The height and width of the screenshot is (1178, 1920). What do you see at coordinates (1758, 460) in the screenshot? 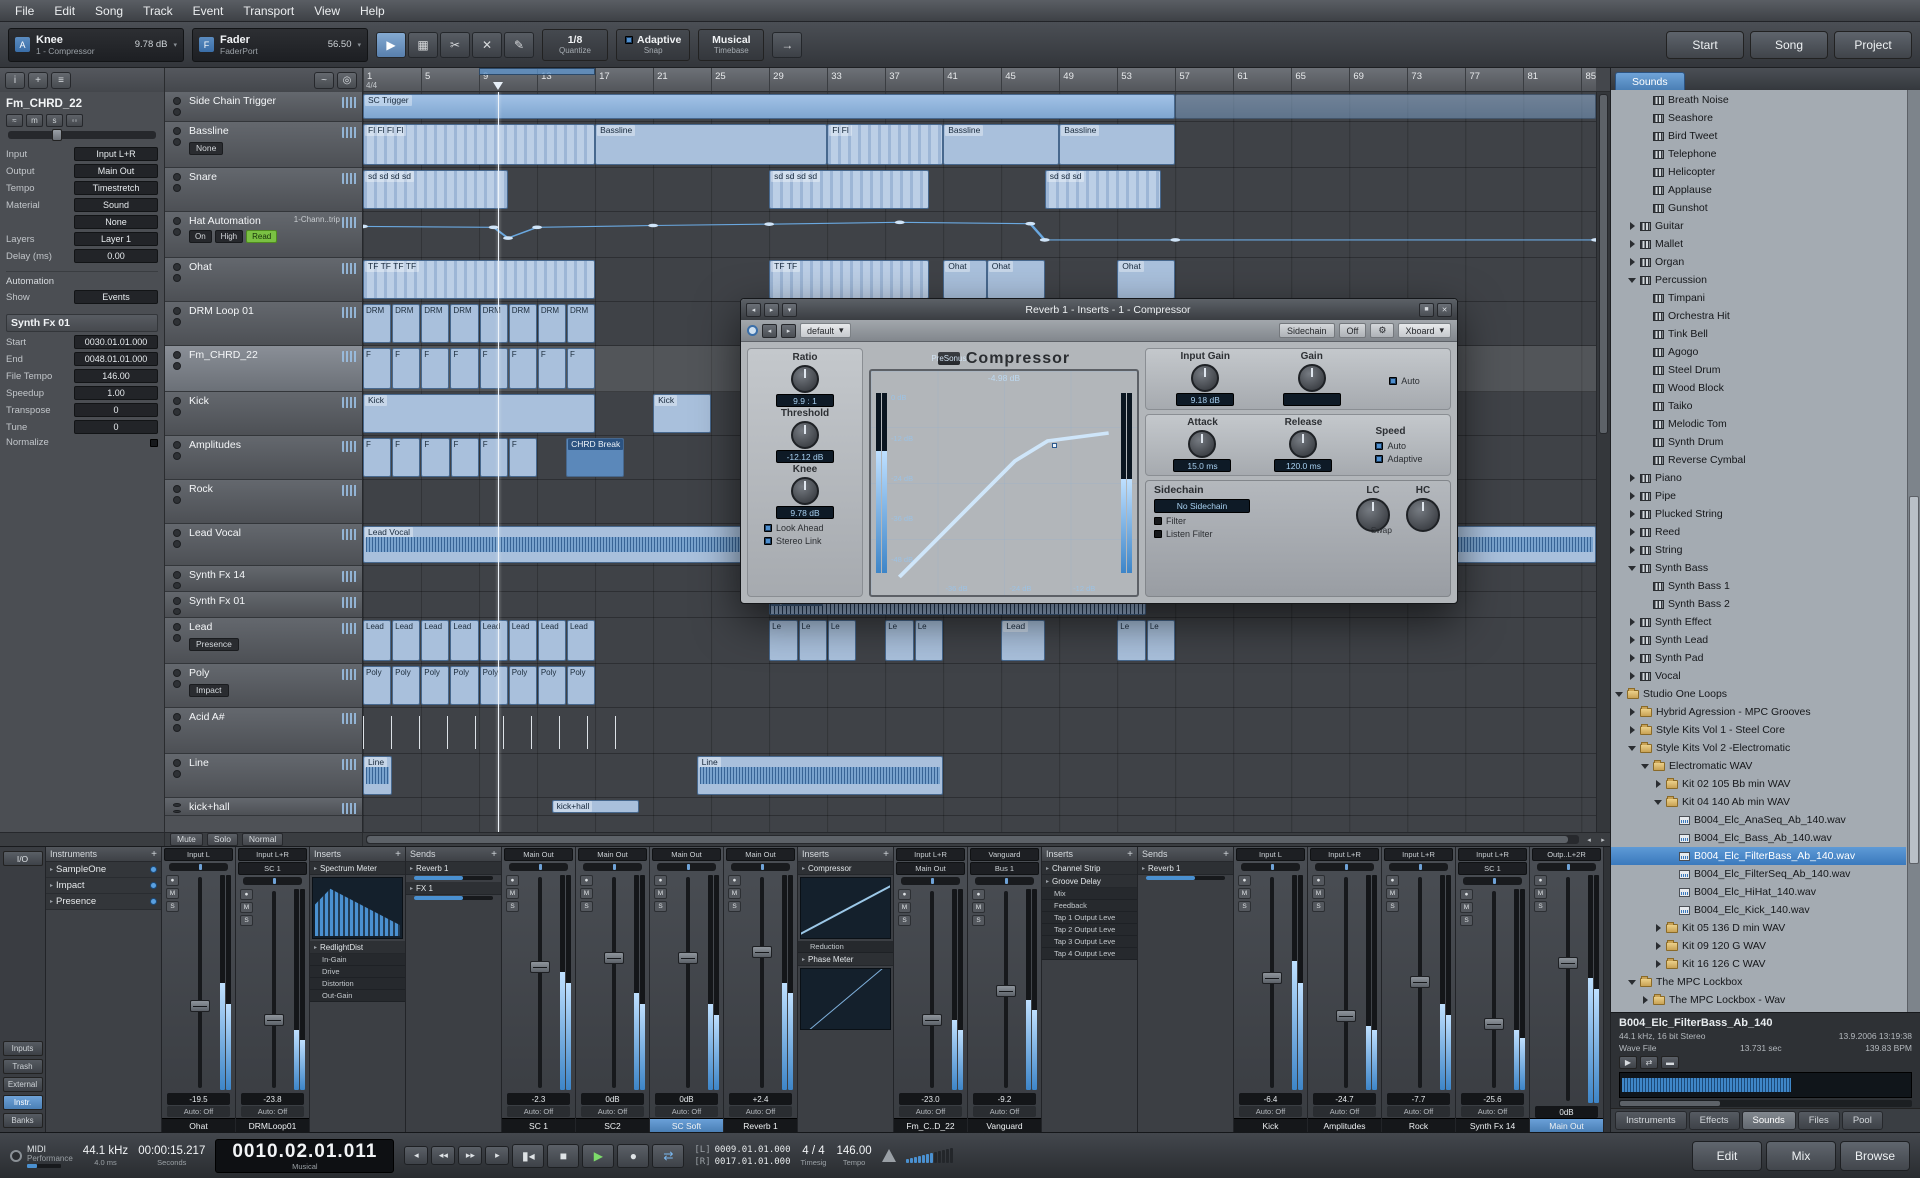
I see `browser-item-reverse-cymbal: Reverse Cymbal` at bounding box center [1758, 460].